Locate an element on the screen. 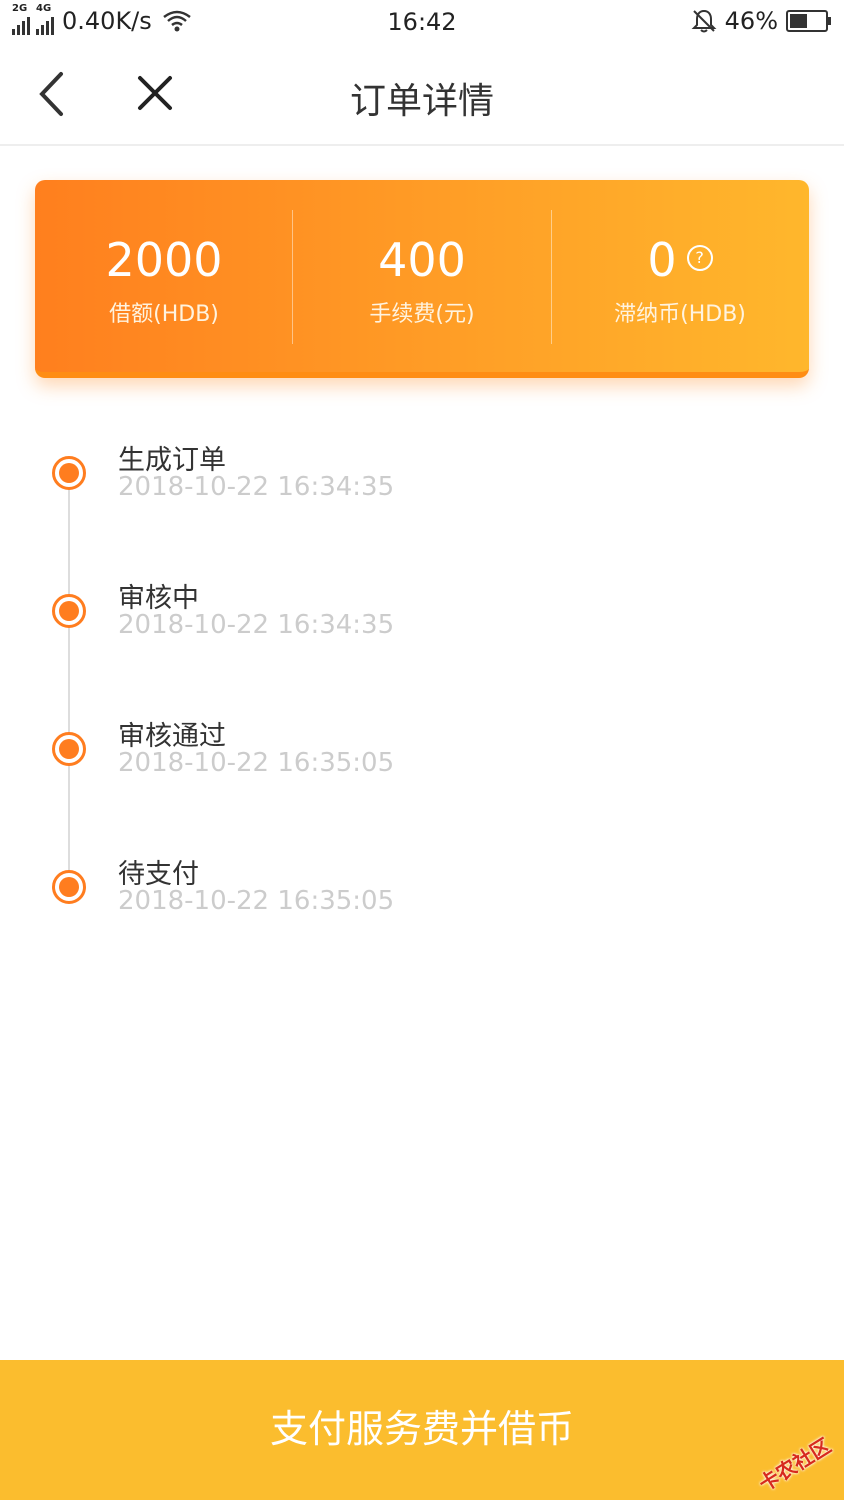 The height and width of the screenshot is (1500, 844). status-right: 46% is located at coordinates (761, 21).